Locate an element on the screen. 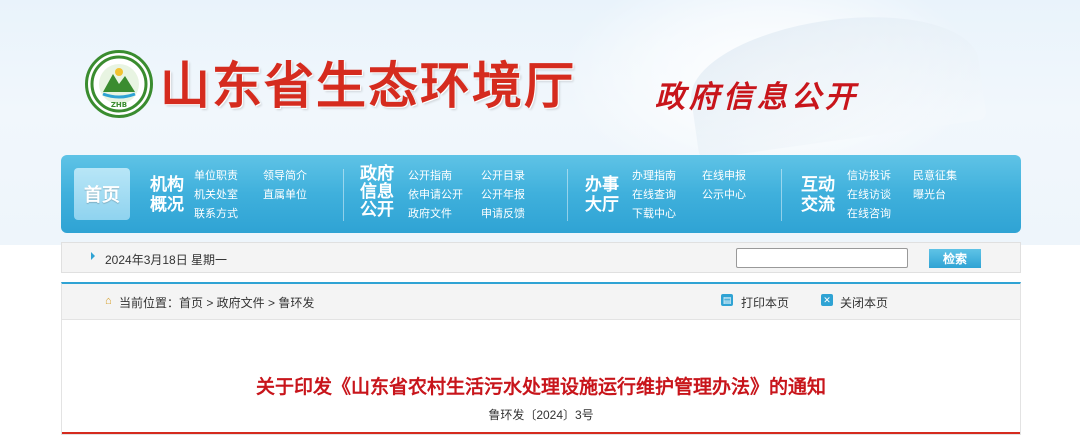 Image resolution: width=1080 pixels, height=435 pixels. nav-link-annual-report: 公开年报 is located at coordinates (503, 195).